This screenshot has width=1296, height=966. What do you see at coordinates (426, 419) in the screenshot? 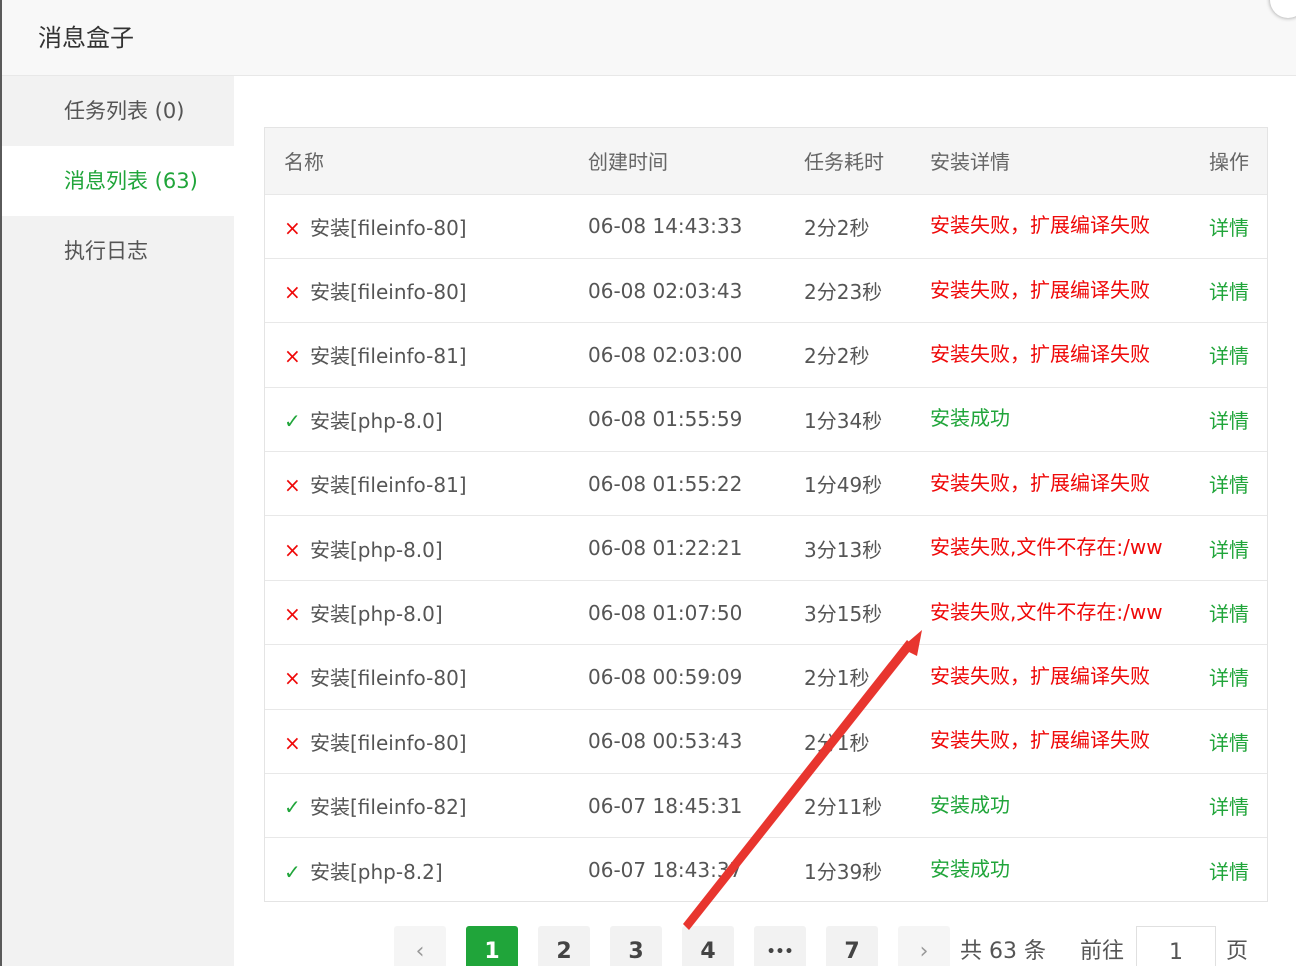
I see `cell-name: ✓ 安装[php-8.0]` at bounding box center [426, 419].